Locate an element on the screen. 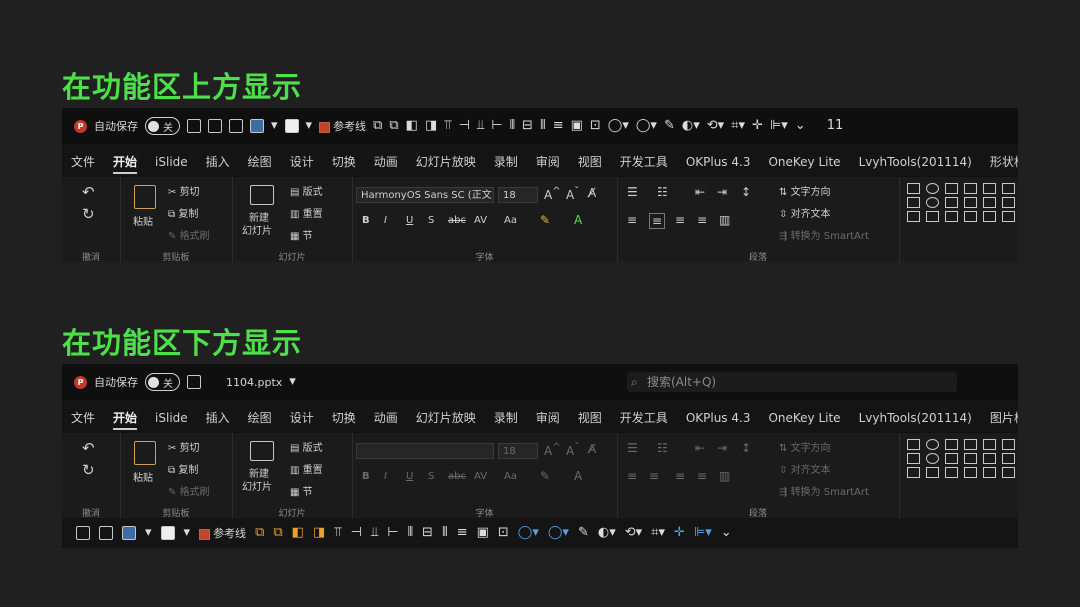 The height and width of the screenshot is (607, 1080). tab-item: 幻灯片放映 is located at coordinates (446, 162).